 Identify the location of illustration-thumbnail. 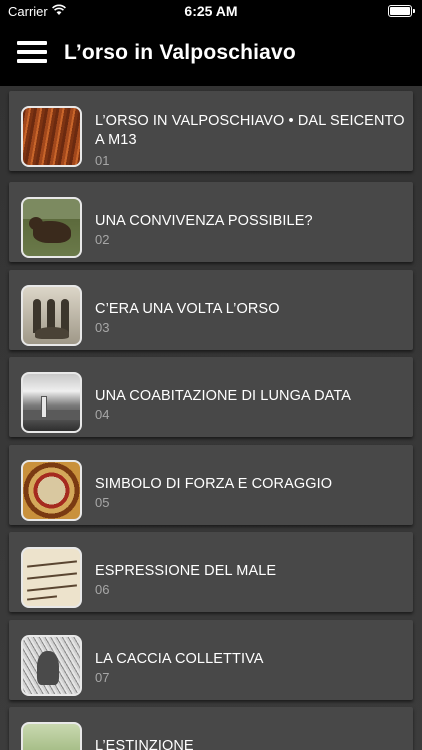
(51, 736).